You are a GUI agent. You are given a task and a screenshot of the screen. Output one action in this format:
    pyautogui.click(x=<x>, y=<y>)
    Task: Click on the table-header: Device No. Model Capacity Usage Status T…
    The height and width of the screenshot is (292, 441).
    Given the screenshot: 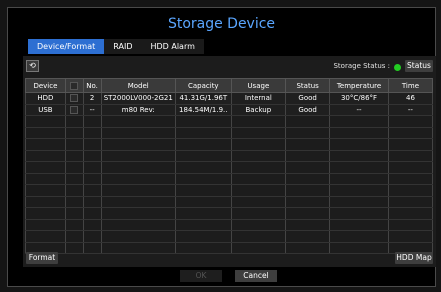 What is the action you would take?
    pyautogui.click(x=229, y=85)
    